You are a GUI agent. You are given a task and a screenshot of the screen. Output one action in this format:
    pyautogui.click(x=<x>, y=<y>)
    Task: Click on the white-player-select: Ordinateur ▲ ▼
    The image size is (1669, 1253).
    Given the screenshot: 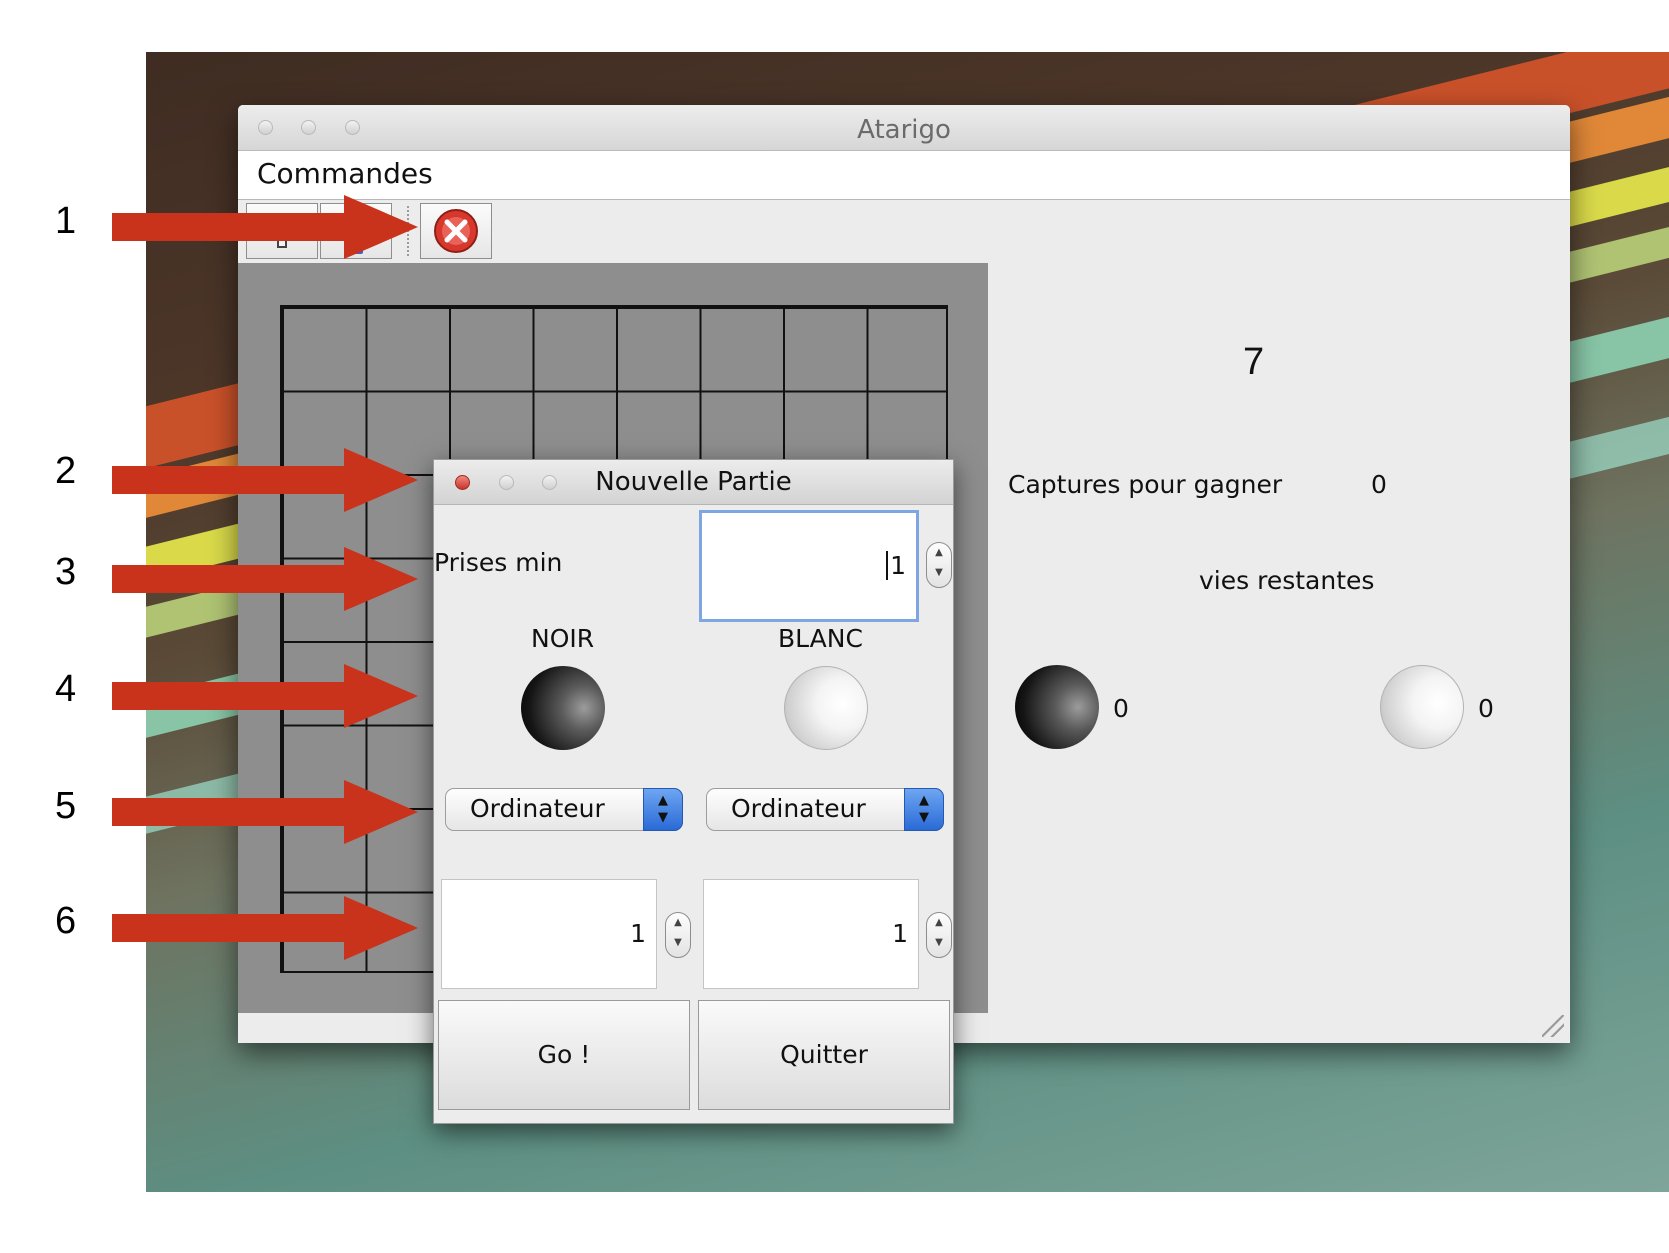 What is the action you would take?
    pyautogui.click(x=825, y=809)
    